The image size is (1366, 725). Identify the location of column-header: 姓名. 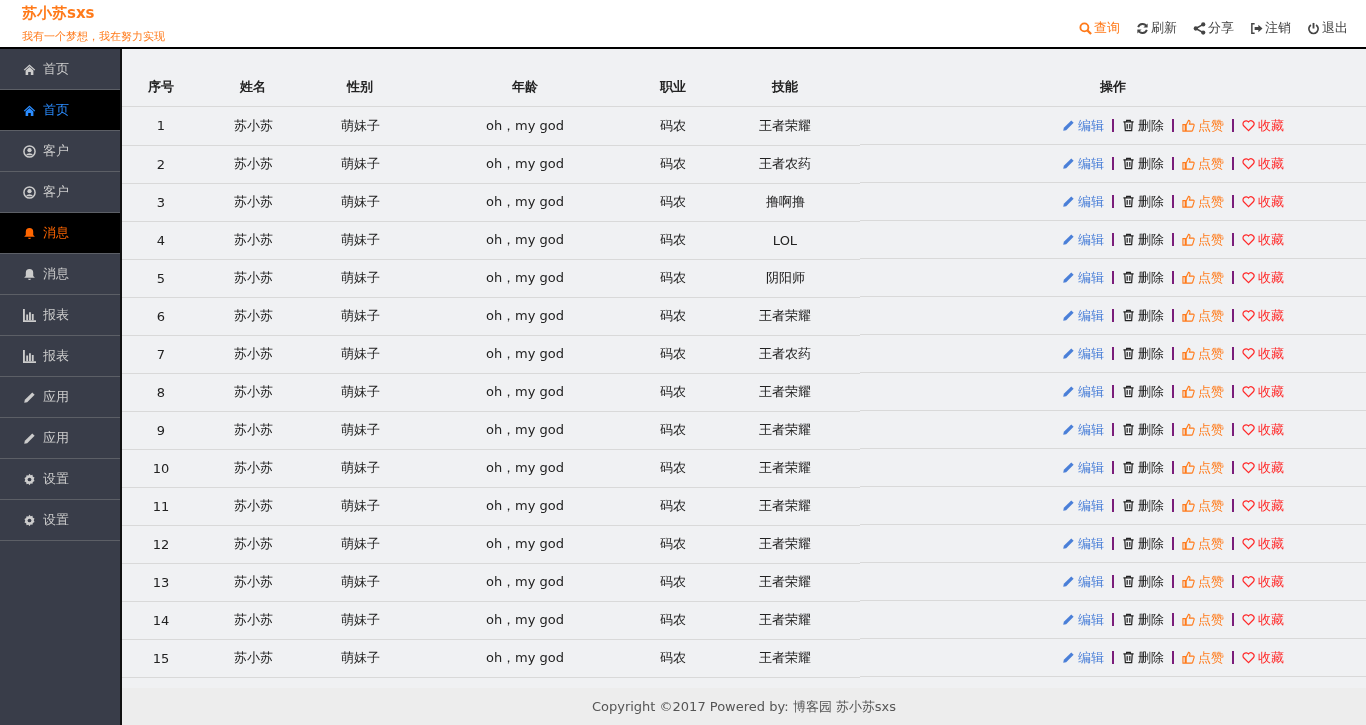
(253, 87).